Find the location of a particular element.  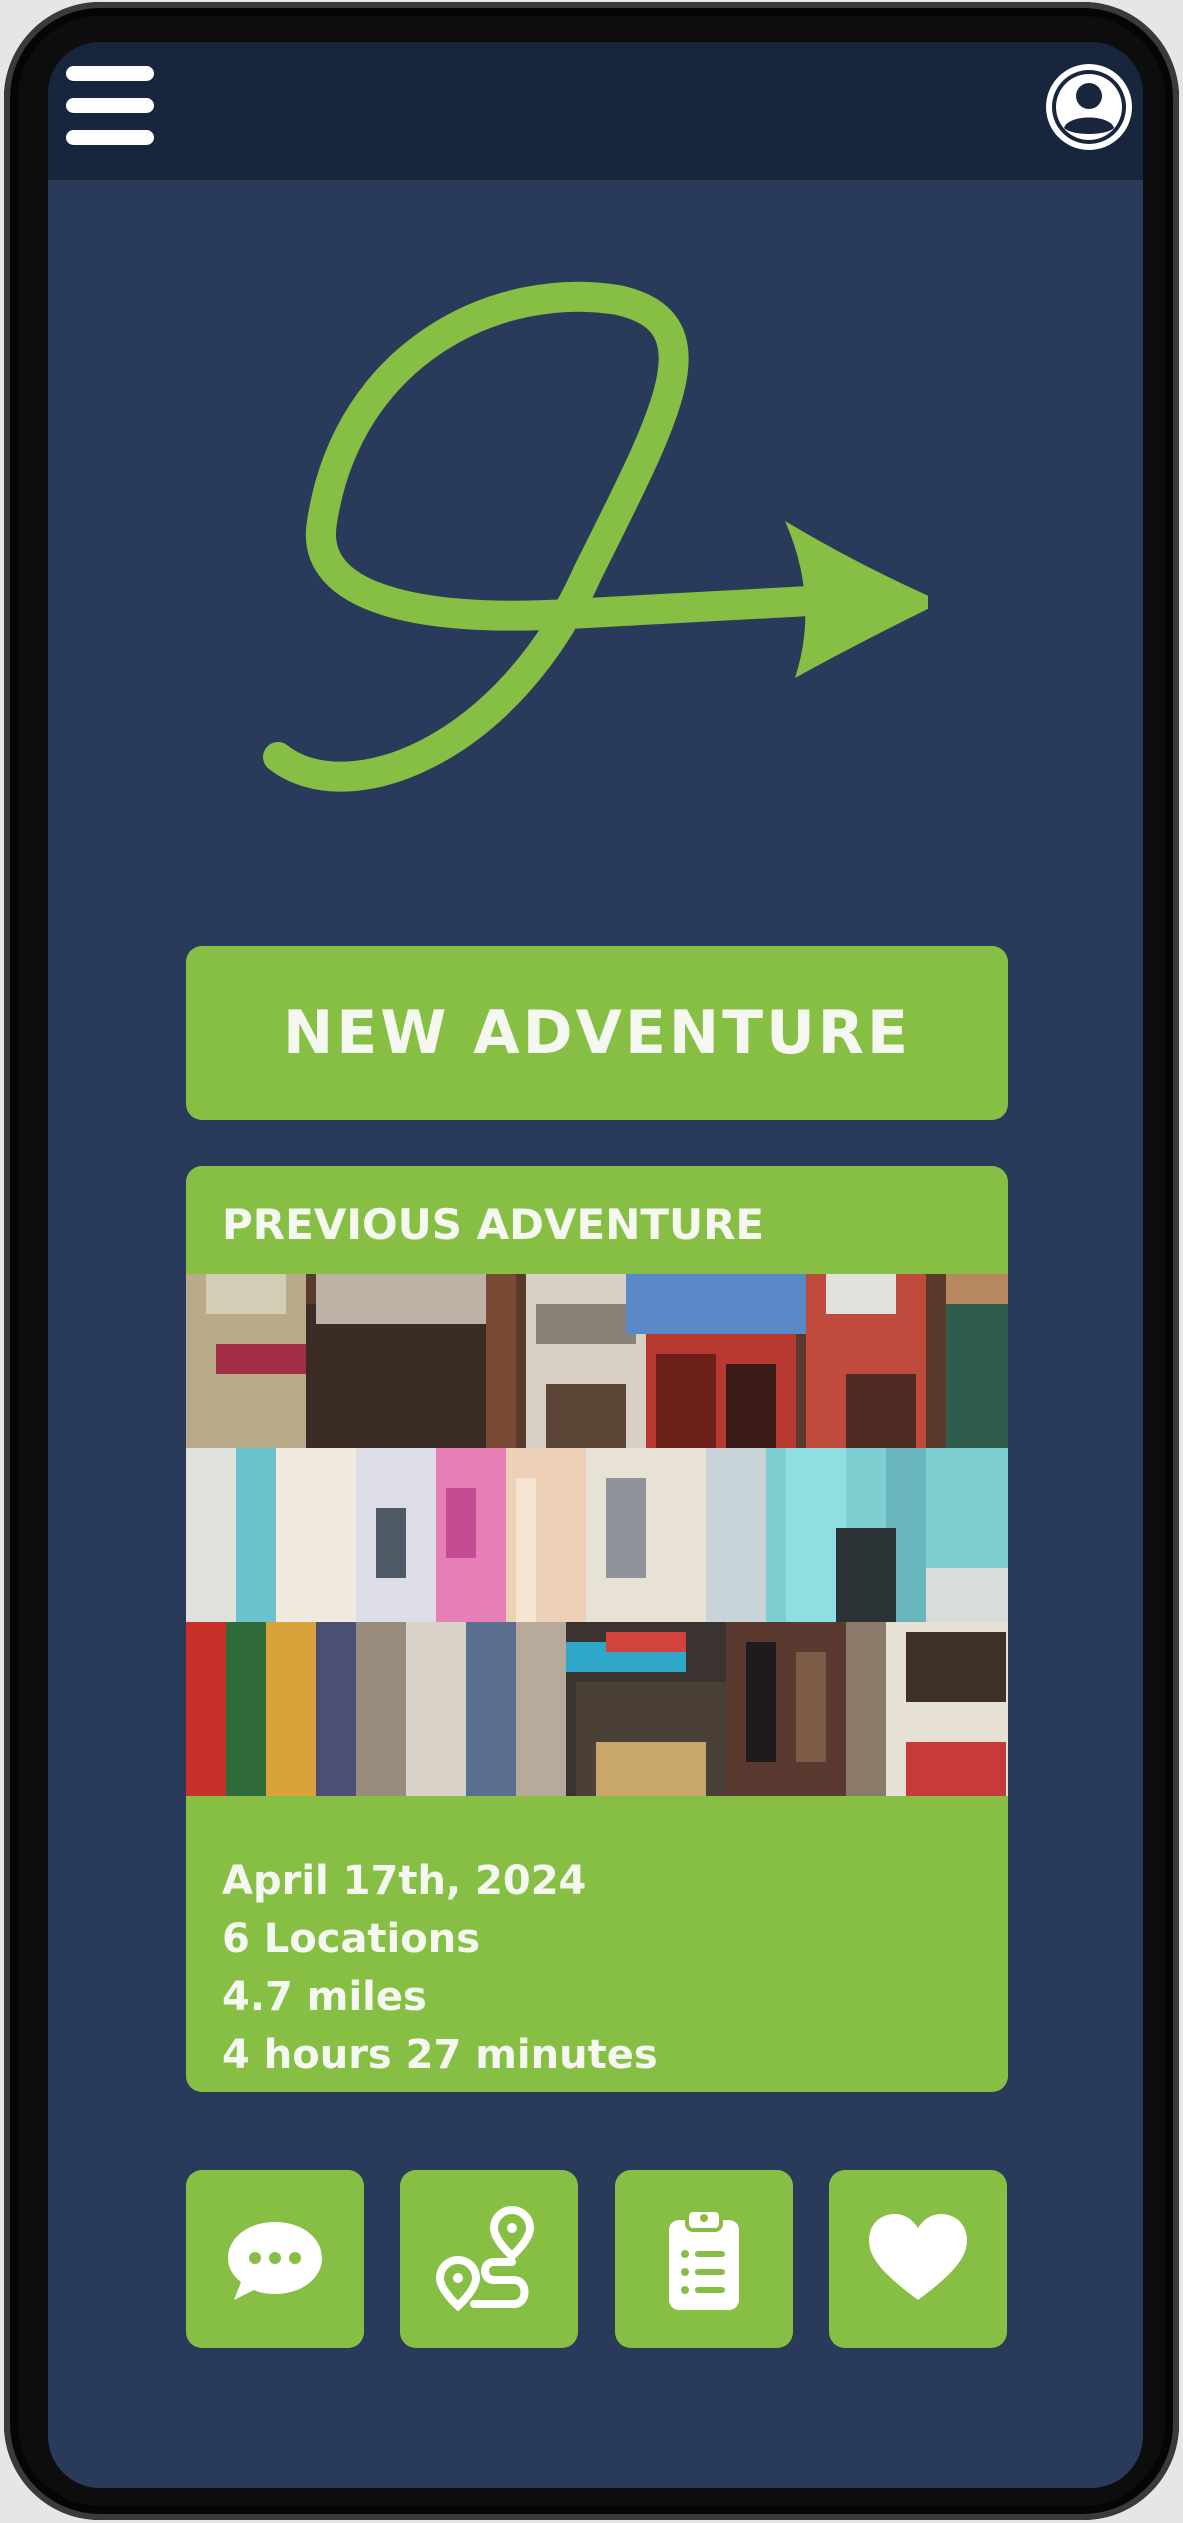

user-profile-icon is located at coordinates (1089, 107).